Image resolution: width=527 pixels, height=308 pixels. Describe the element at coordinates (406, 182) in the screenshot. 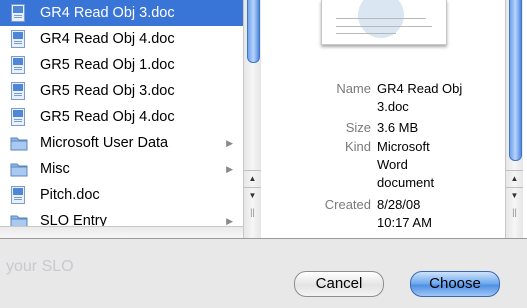

I see `kind-value-line3: document` at that location.